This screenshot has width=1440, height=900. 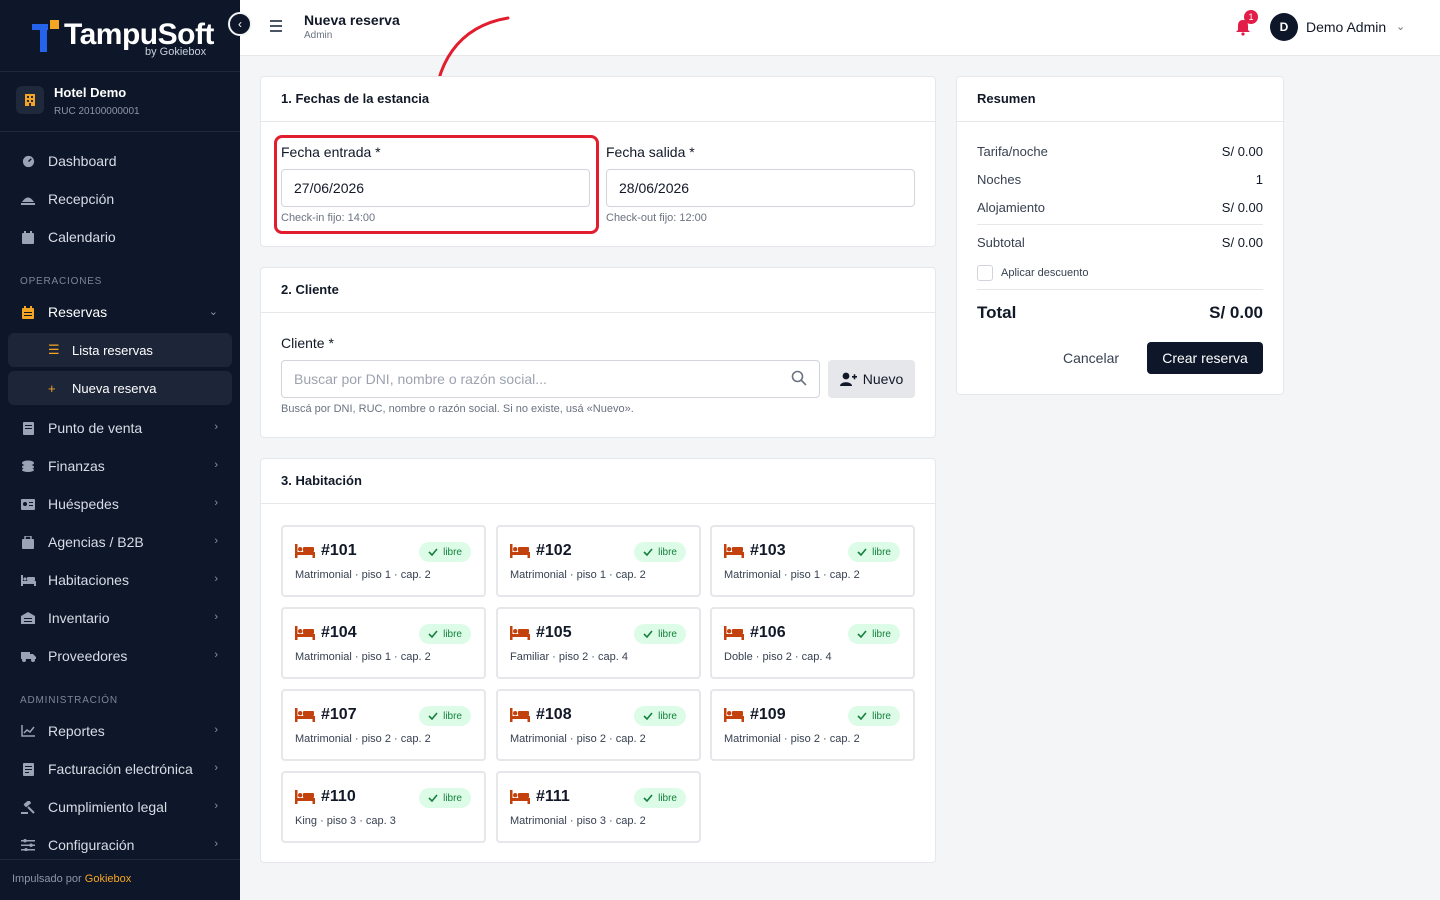 I want to click on nav-configuracion: Configuración ›, so click(x=120, y=845).